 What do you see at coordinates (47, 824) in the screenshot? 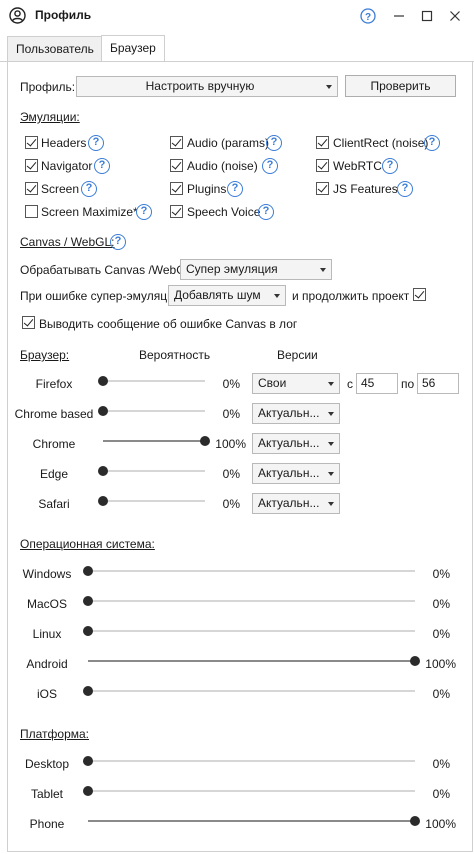
I see `platform-name-phone: Phone` at bounding box center [47, 824].